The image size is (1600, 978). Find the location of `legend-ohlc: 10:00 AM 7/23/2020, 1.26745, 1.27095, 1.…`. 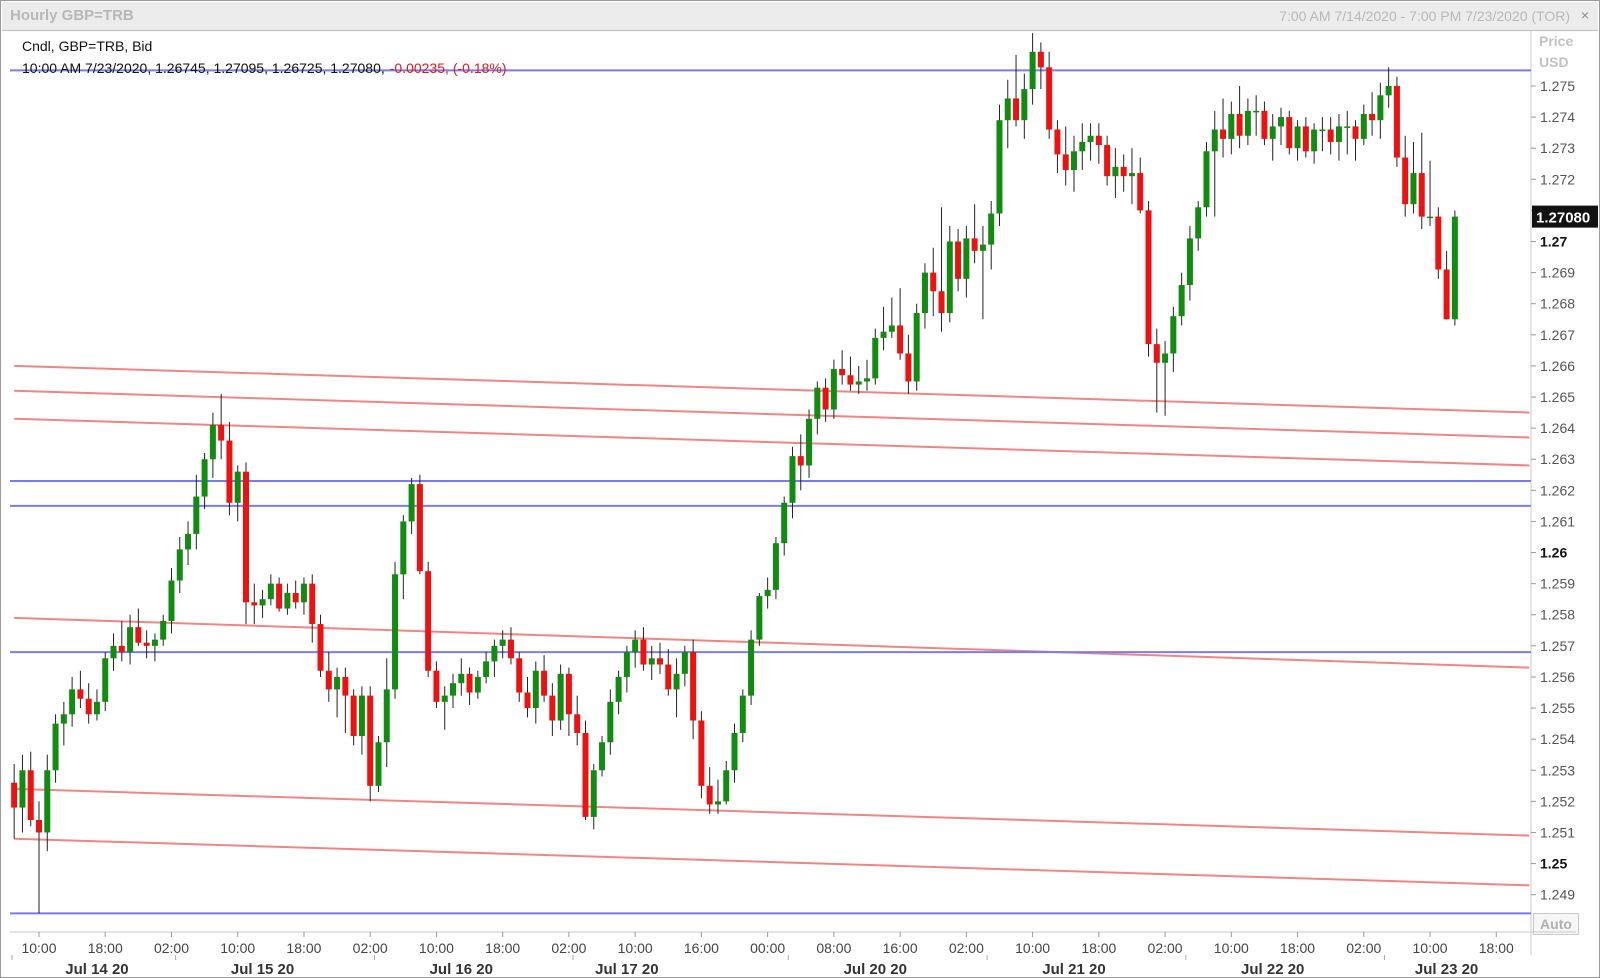

legend-ohlc: 10:00 AM 7/23/2020, 1.26745, 1.27095, 1.… is located at coordinates (203, 68).